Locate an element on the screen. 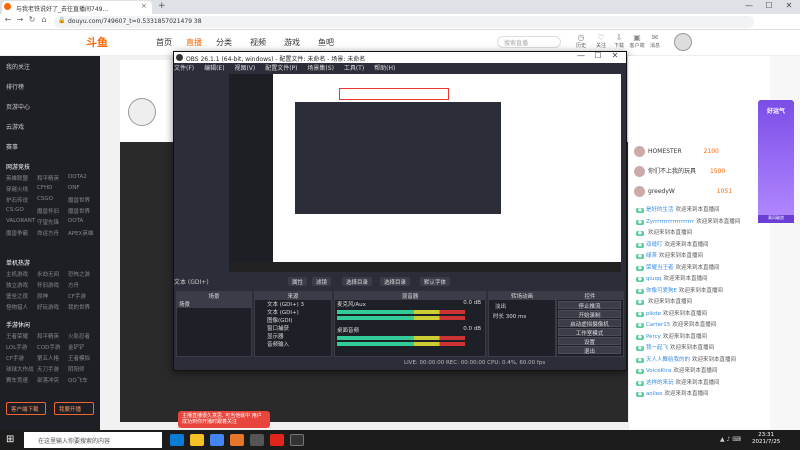 Image resolution: width=800 pixels, height=450 pixels. sidebar-game-link: 部落冲突 is located at coordinates (48, 380).